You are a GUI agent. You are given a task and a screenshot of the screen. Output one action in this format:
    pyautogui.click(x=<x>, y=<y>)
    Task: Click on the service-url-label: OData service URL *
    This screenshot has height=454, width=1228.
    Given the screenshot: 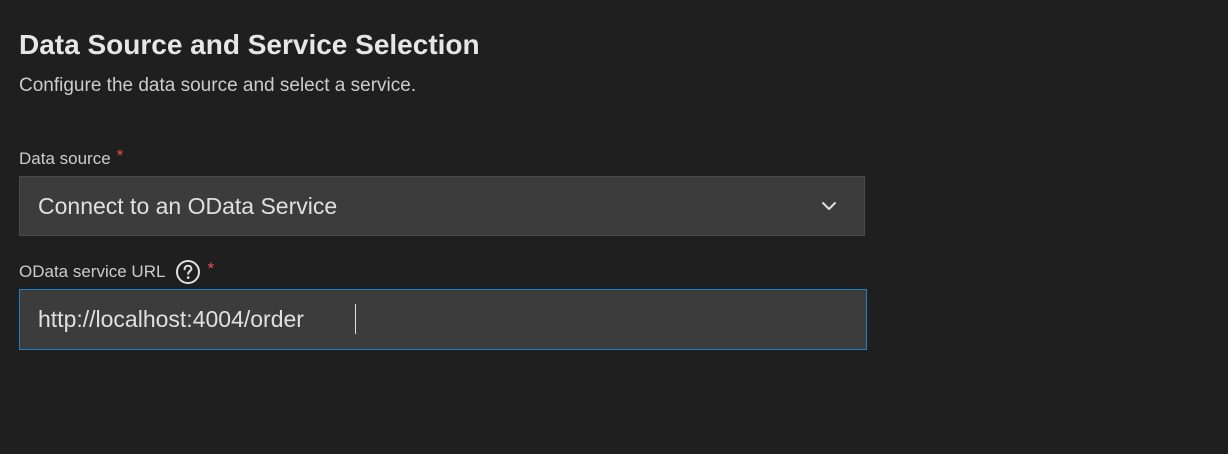 What is the action you would take?
    pyautogui.click(x=116, y=272)
    